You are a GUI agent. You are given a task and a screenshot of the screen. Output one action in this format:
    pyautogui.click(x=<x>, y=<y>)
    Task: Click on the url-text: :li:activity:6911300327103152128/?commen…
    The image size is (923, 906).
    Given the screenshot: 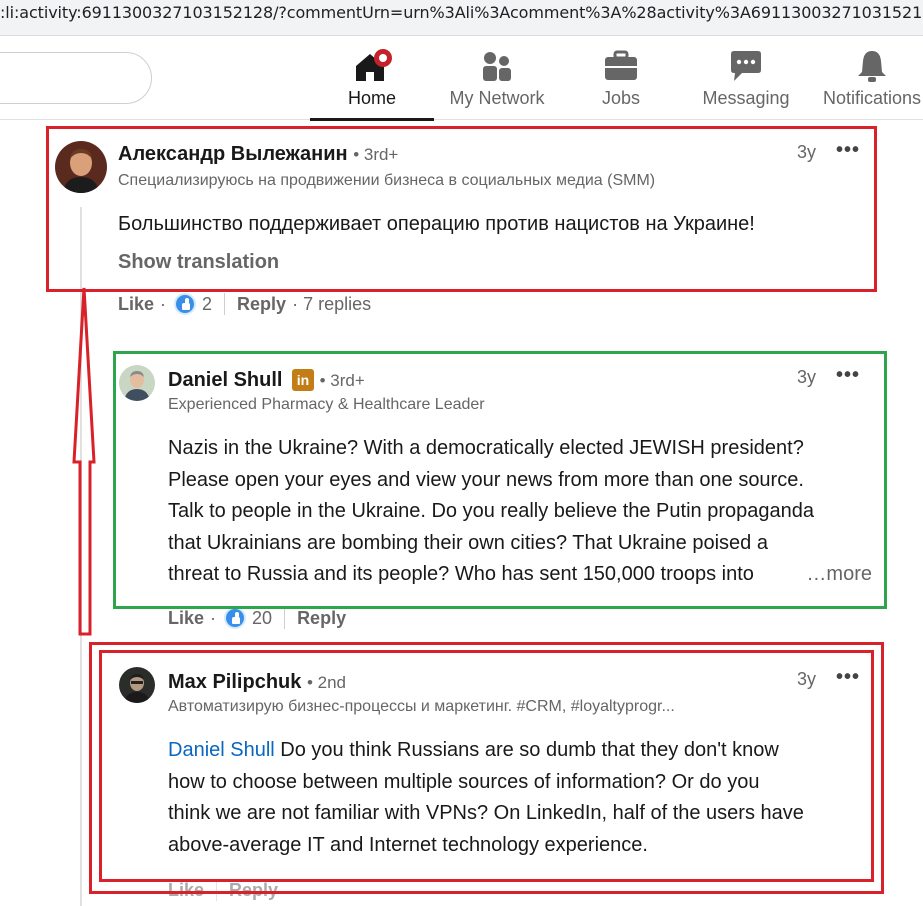 What is the action you would take?
    pyautogui.click(x=461, y=12)
    